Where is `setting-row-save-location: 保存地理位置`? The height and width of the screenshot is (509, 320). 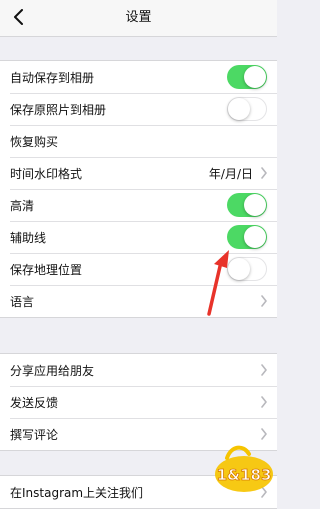
setting-row-save-location: 保存地理位置 is located at coordinates (138, 269).